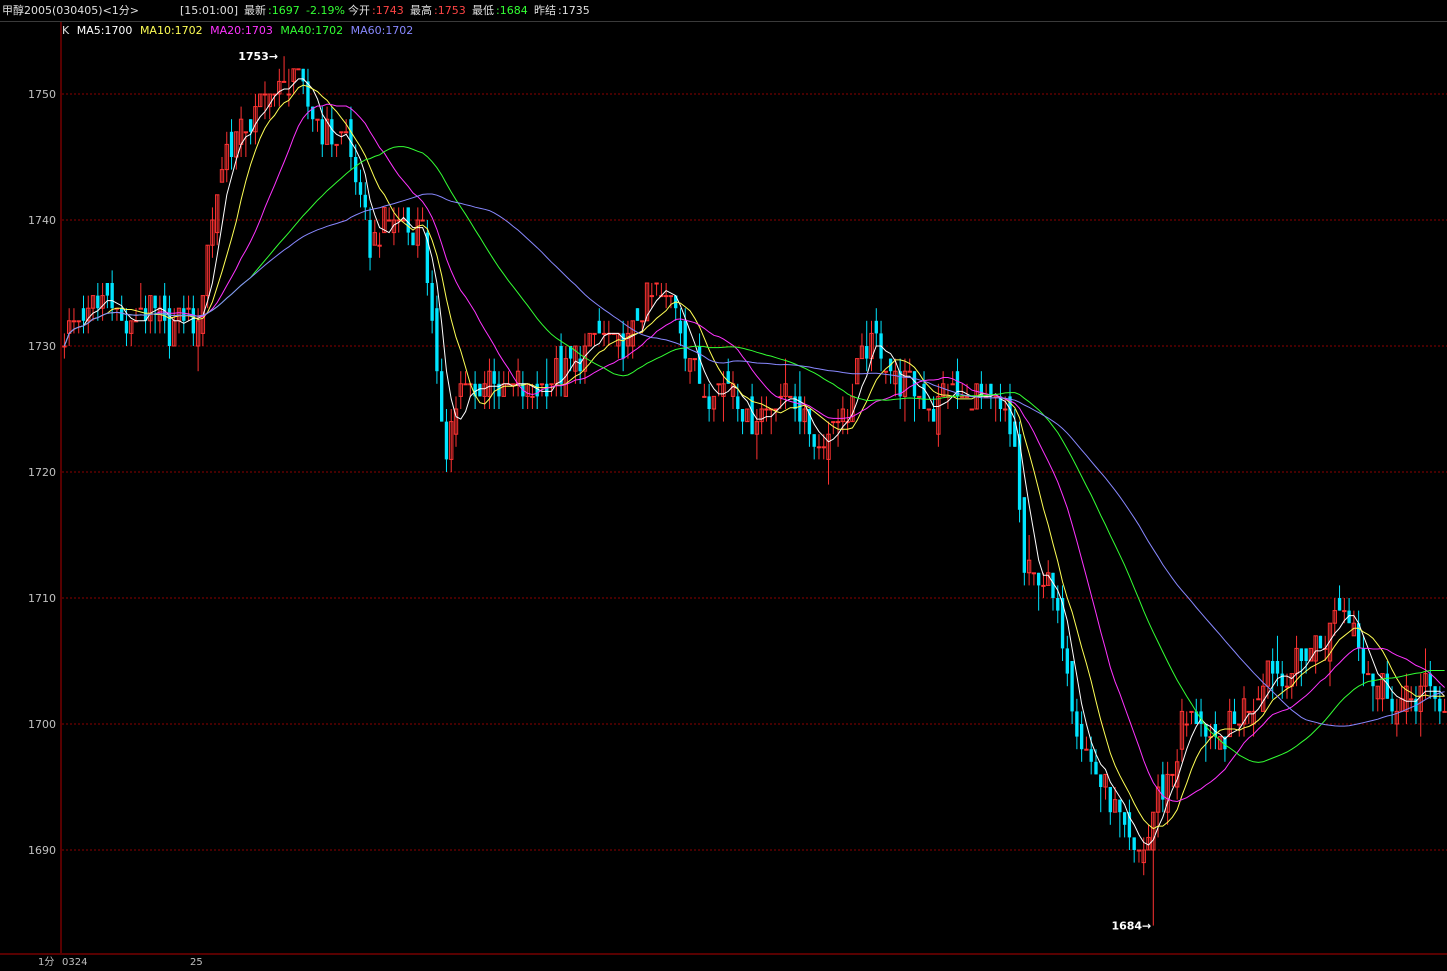 This screenshot has width=1447, height=971. I want to click on y-tick-label: 1730, so click(42, 346).